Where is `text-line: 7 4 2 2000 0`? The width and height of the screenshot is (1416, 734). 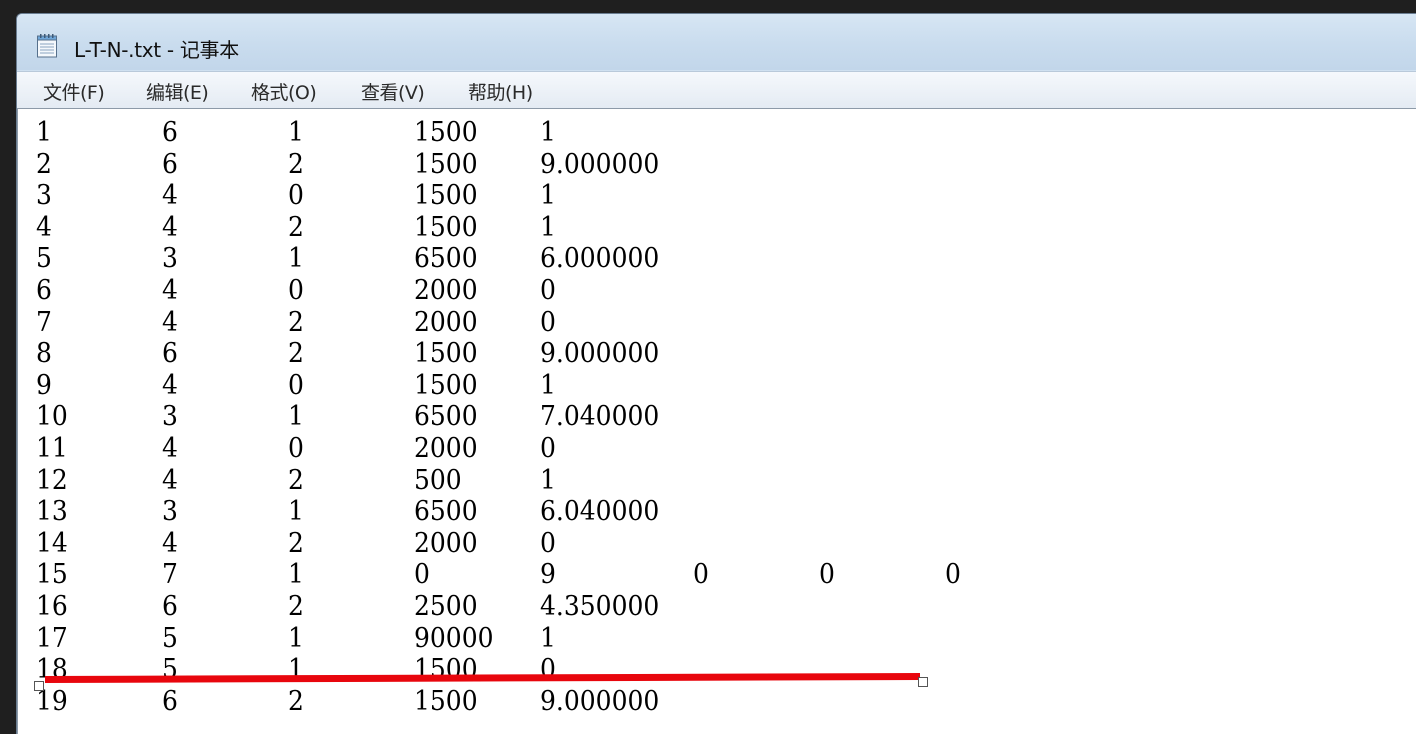 text-line: 7 4 2 2000 0 is located at coordinates (717, 322).